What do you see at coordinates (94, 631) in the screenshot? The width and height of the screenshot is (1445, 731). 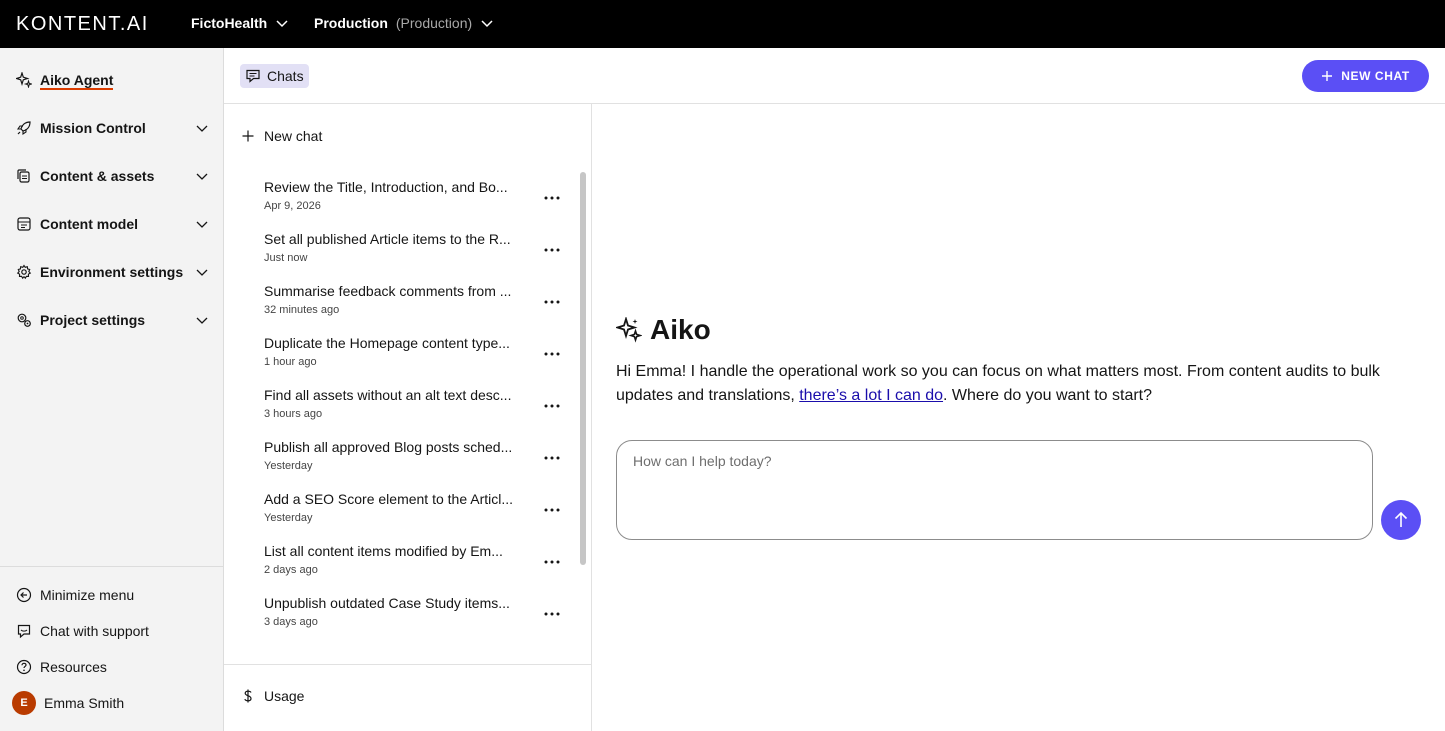 I see `chat-with-support-label: Chat with support` at bounding box center [94, 631].